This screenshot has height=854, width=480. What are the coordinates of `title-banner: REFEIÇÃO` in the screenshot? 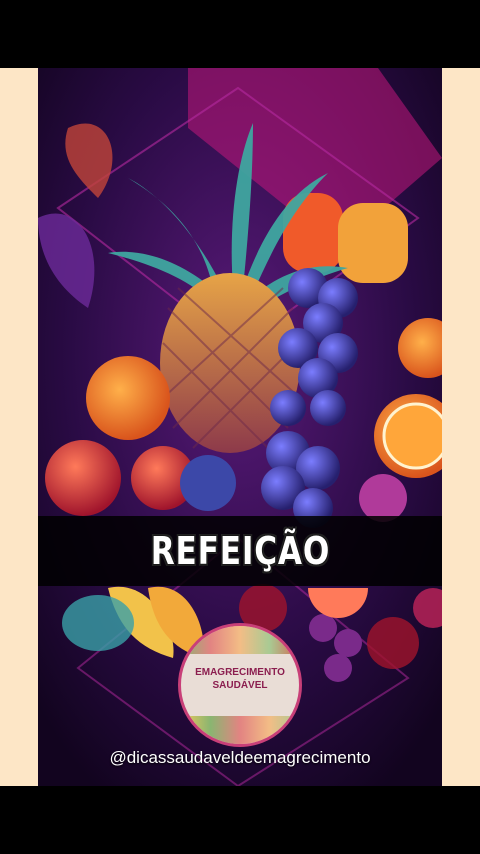 It's located at (240, 551).